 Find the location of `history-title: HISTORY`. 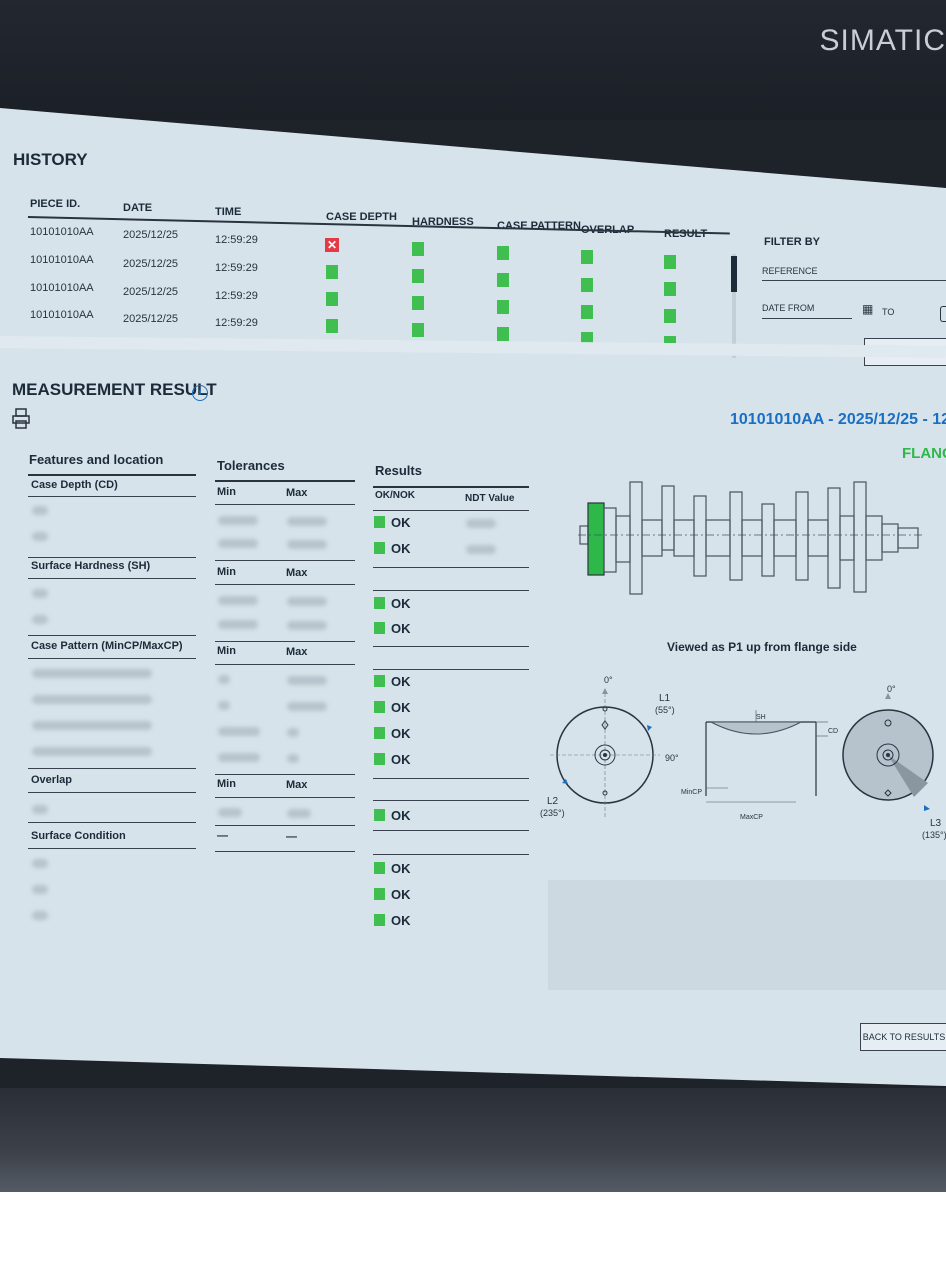

history-title: HISTORY is located at coordinates (50, 159).